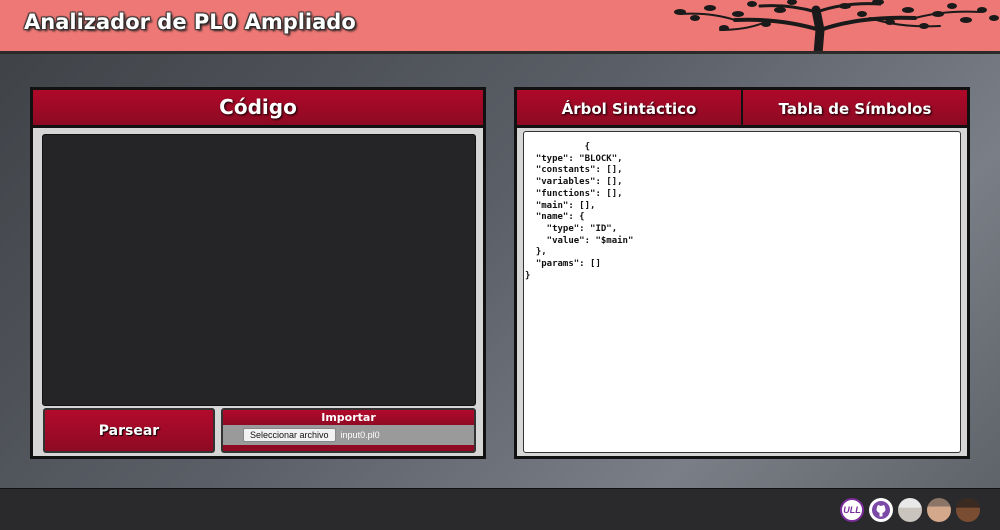 The height and width of the screenshot is (530, 1000). Describe the element at coordinates (348, 417) in the screenshot. I see `import-title: Importar` at that location.